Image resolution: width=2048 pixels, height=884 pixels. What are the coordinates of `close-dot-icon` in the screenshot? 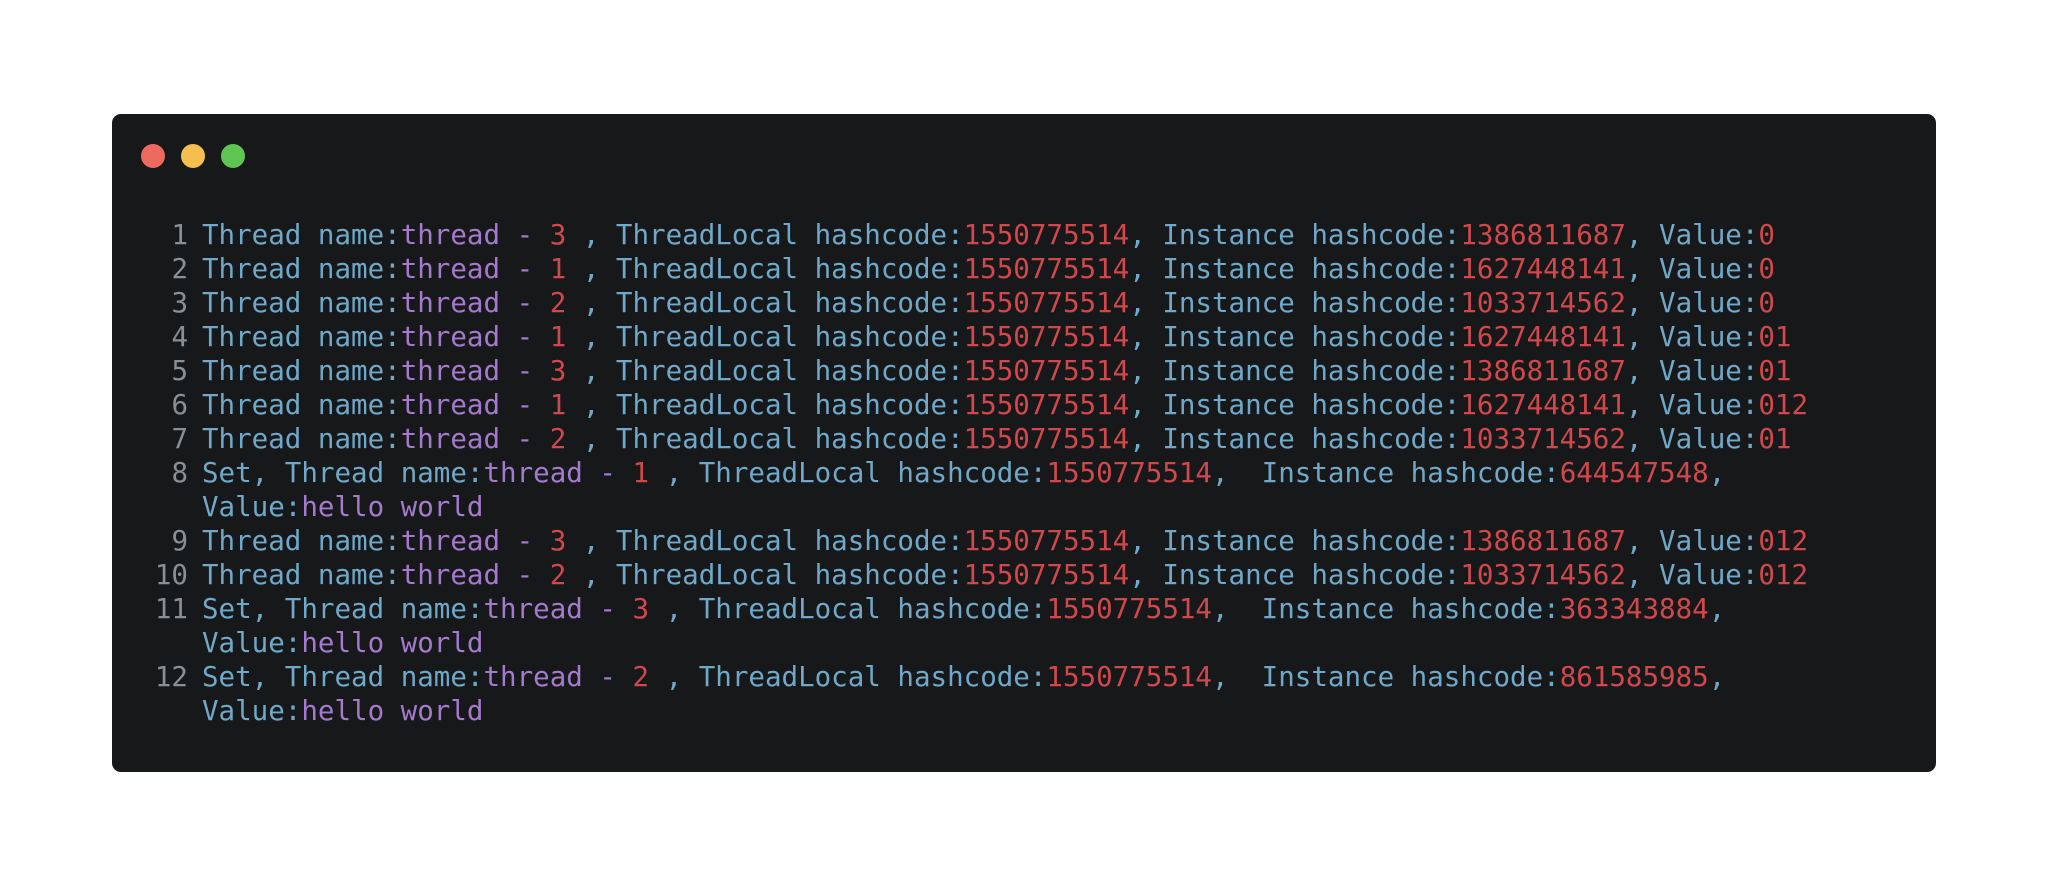 It's located at (153, 156).